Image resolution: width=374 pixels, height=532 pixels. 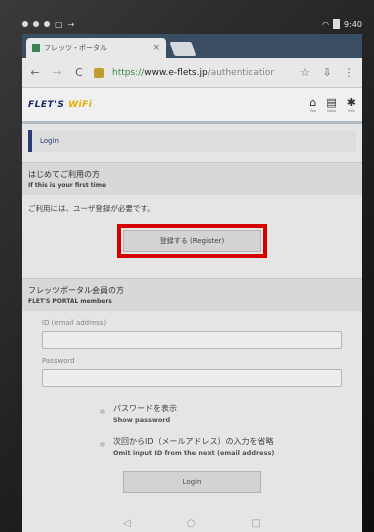 What do you see at coordinates (74, 323) in the screenshot?
I see `id-label: ID (email address)` at bounding box center [74, 323].